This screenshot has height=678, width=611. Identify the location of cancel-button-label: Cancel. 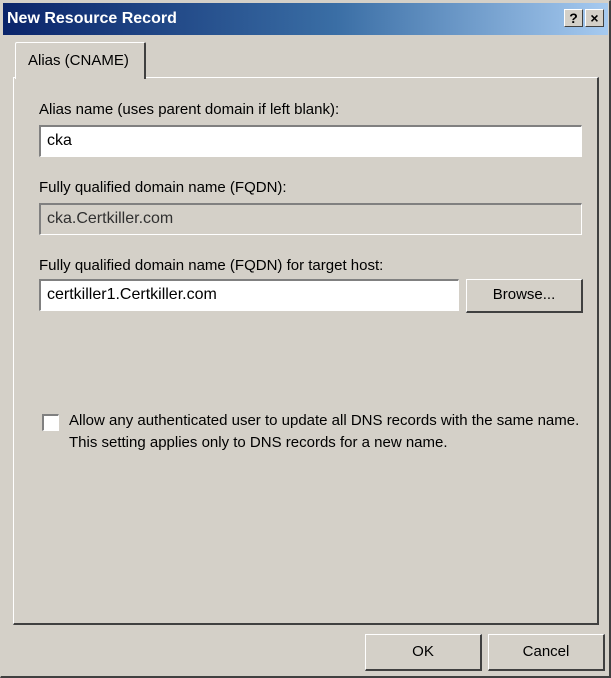
(546, 651).